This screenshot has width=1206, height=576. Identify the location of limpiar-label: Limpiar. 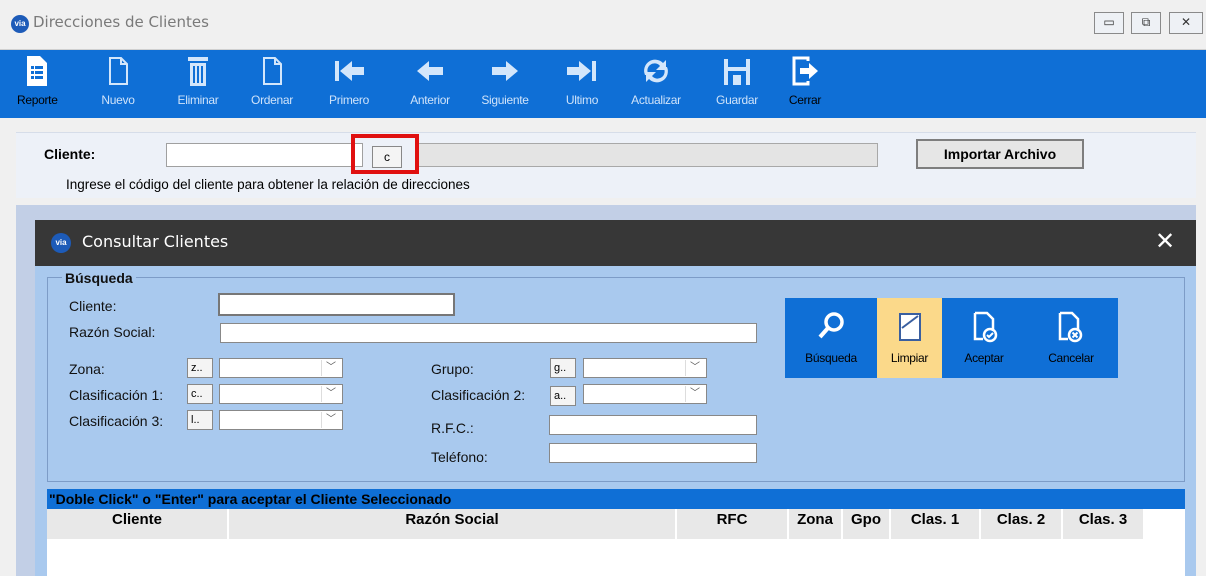
(909, 358).